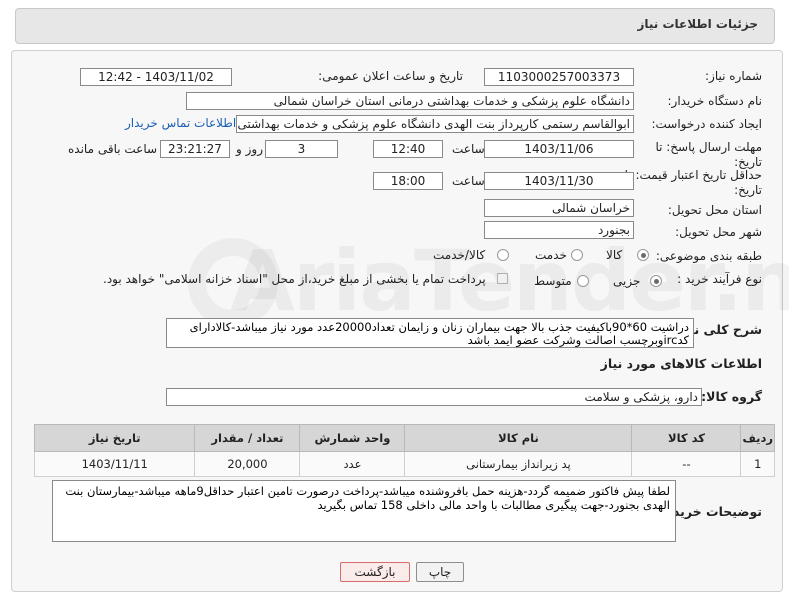 The width and height of the screenshot is (789, 598). I want to click on category-service-radio, so click(577, 255).